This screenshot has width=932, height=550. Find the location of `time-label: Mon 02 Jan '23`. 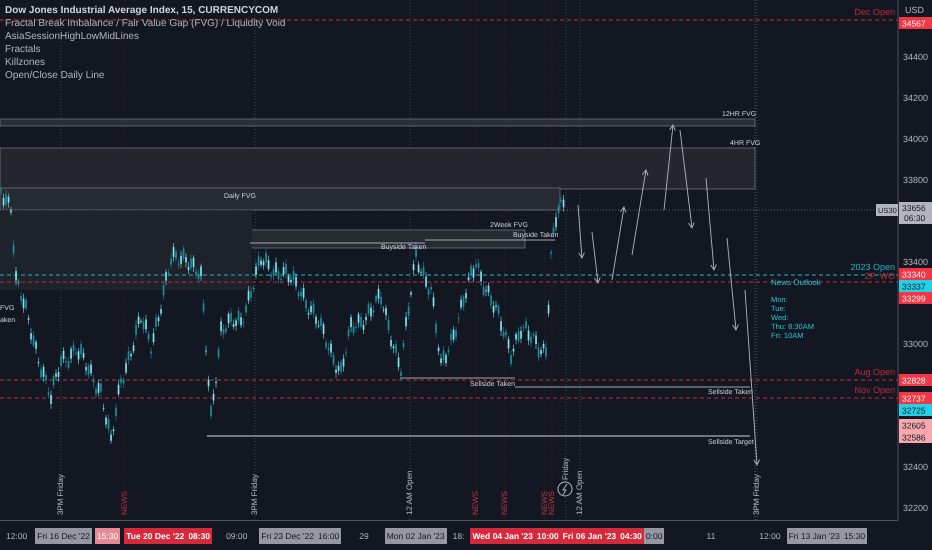

time-label: Mon 02 Jan '23 is located at coordinates (415, 536).